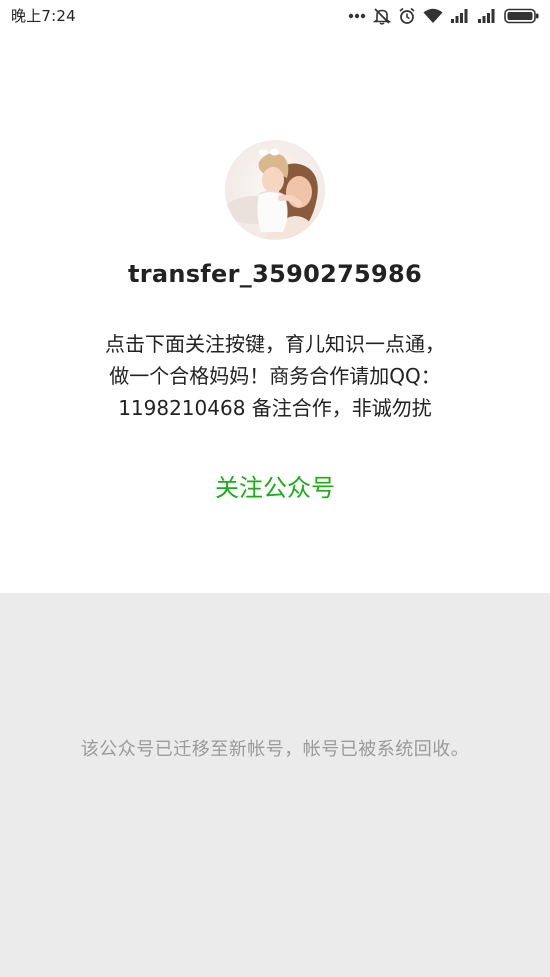 This screenshot has height=977, width=550. What do you see at coordinates (275, 408) in the screenshot?
I see `description-line: 1198210468 备注合作，非诚勿扰` at bounding box center [275, 408].